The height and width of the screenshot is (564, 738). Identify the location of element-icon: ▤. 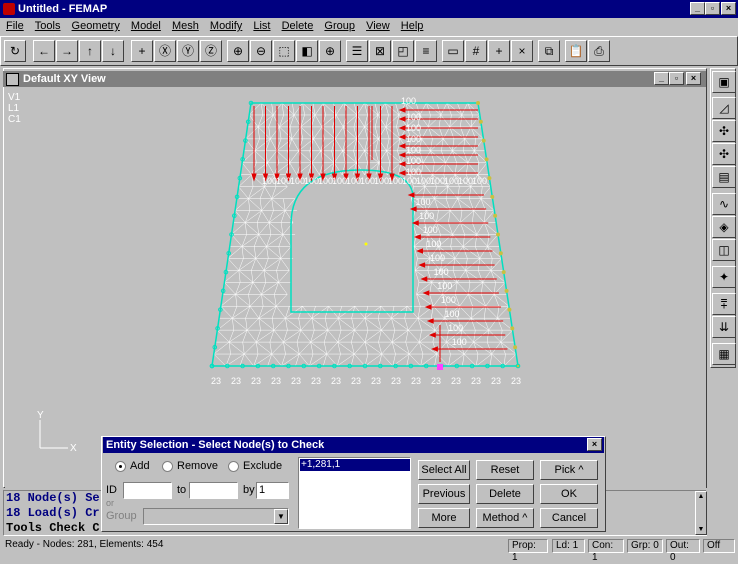
(724, 177).